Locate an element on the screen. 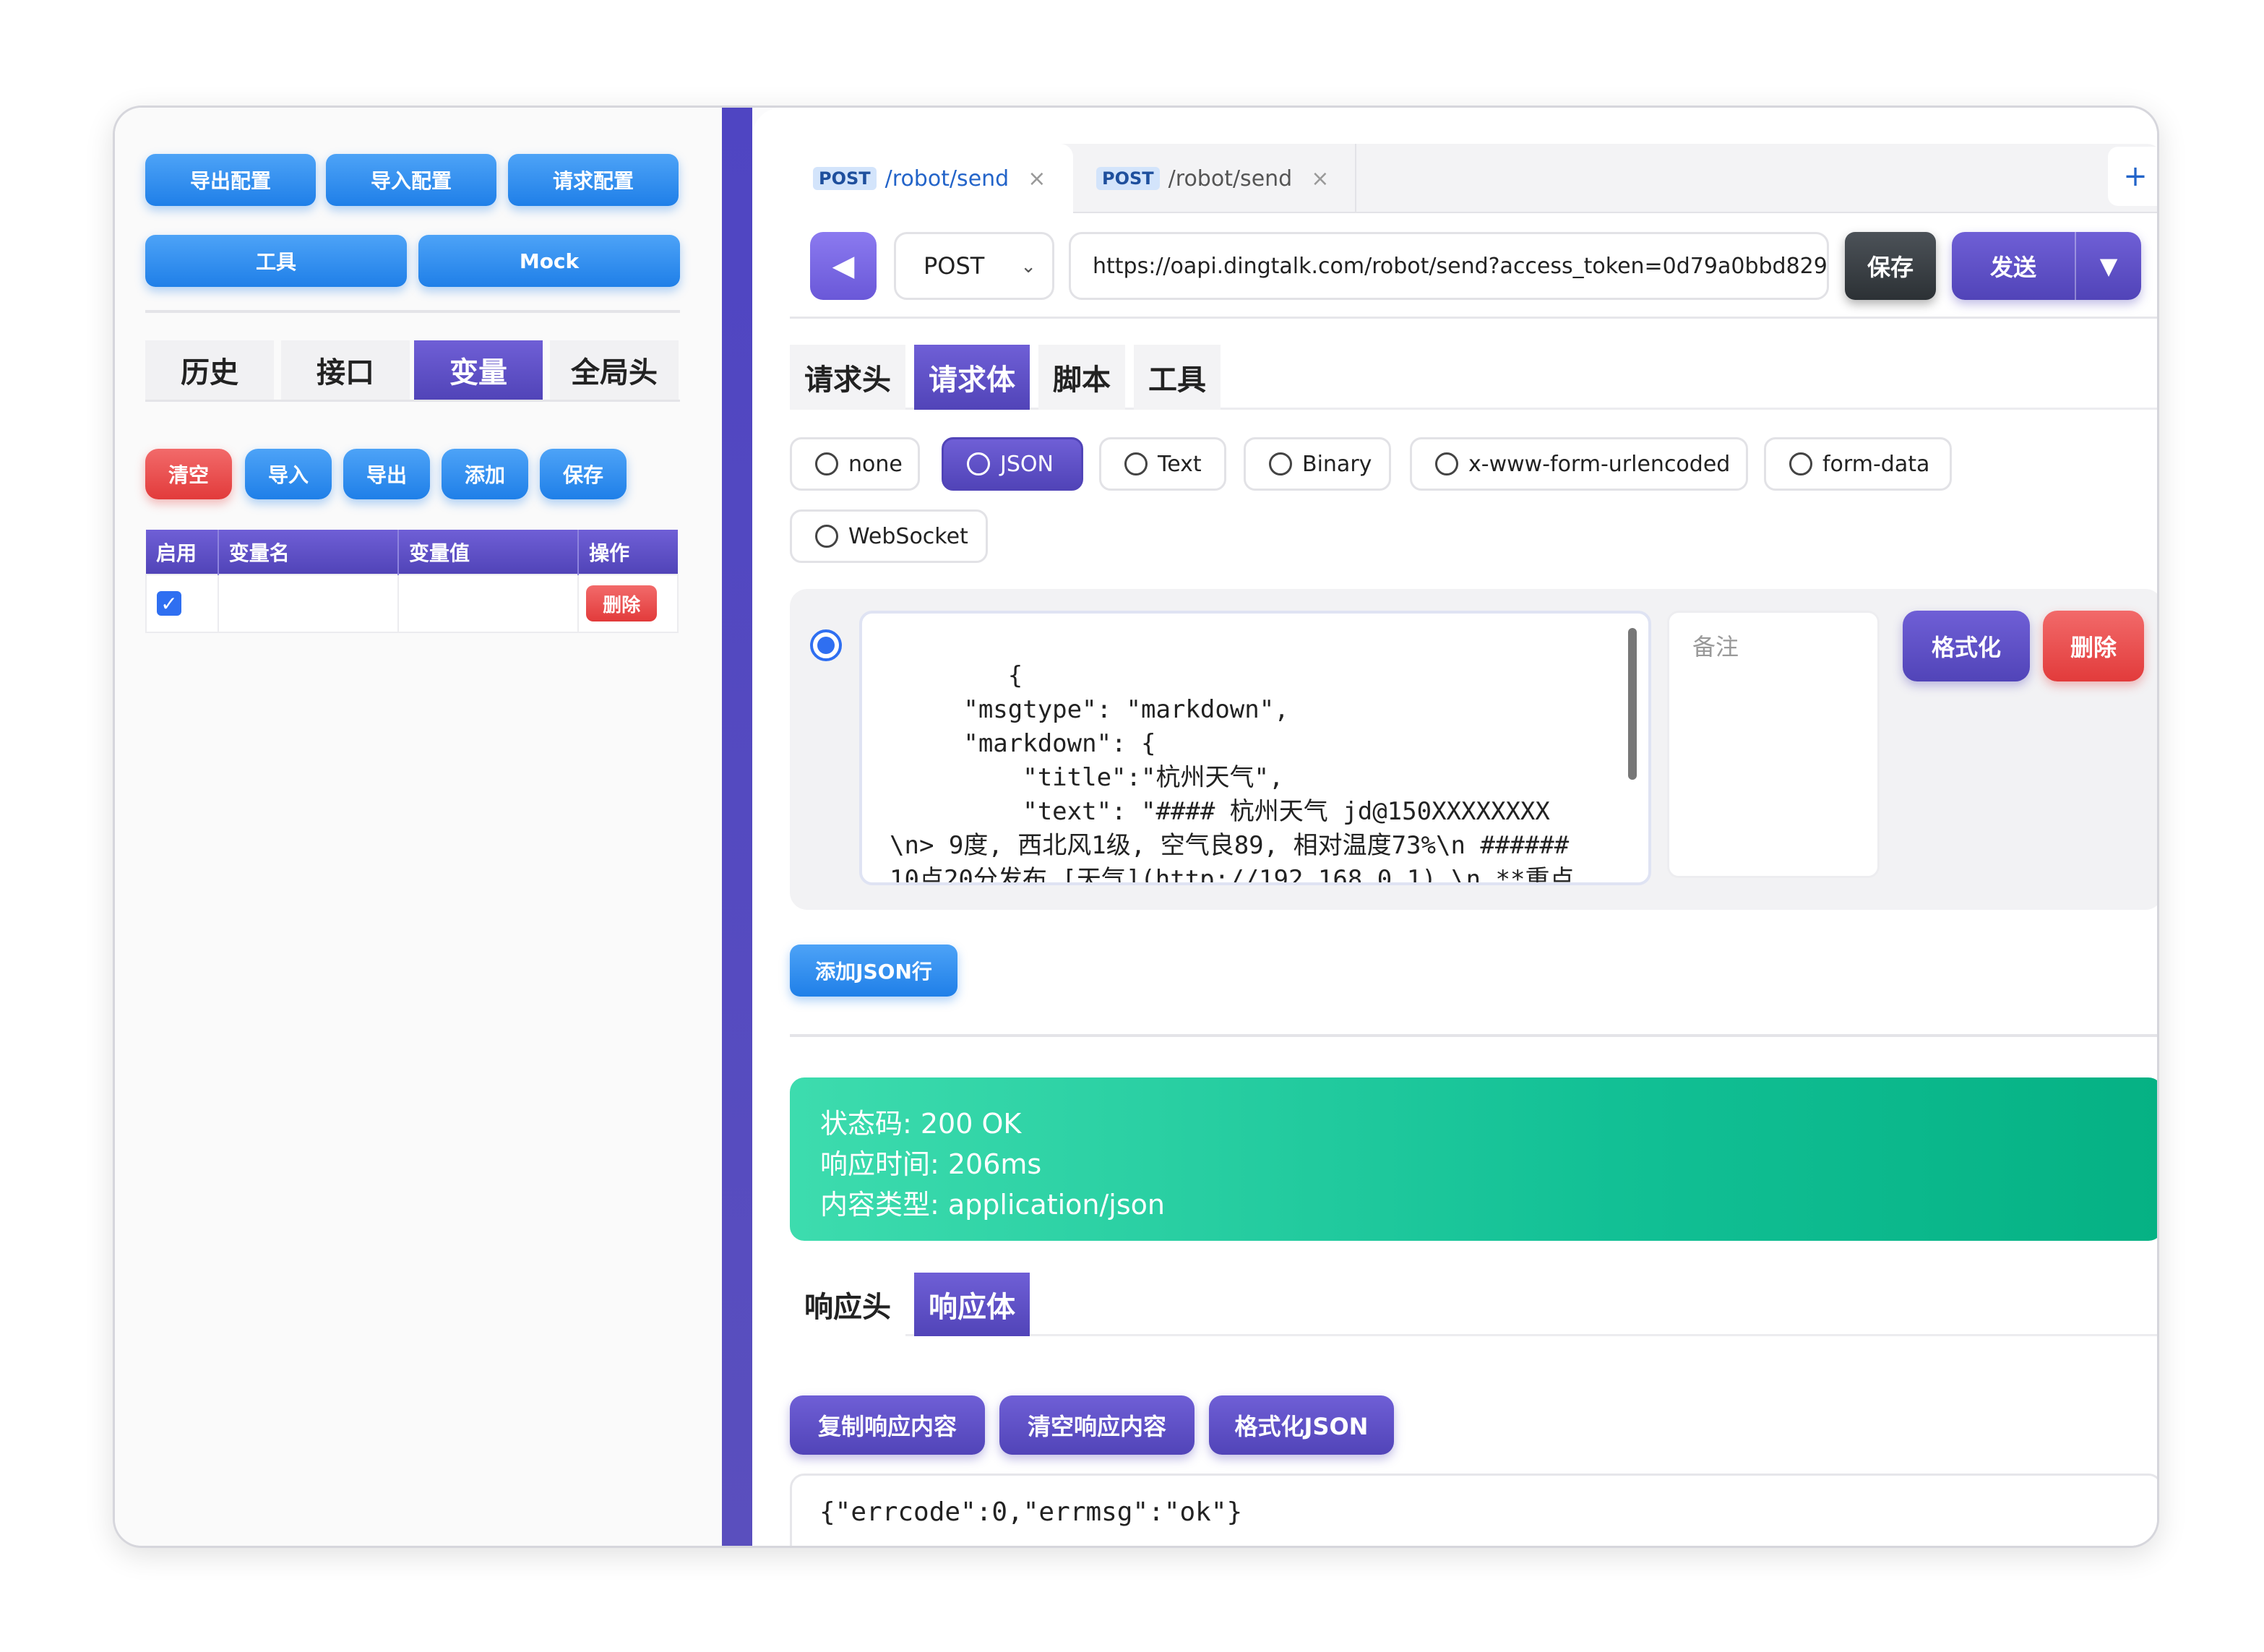 This screenshot has width=2264, height=1652. note-field: 备注 is located at coordinates (1773, 744).